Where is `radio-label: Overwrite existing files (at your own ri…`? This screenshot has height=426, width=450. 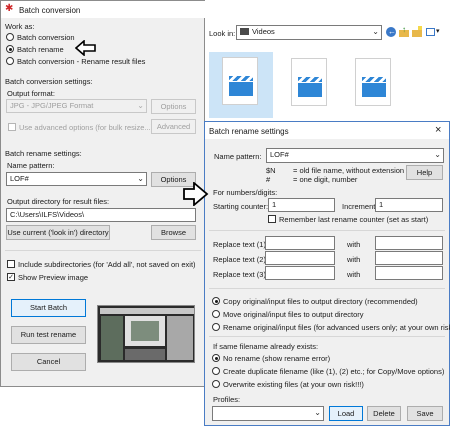
radio-label: Overwrite existing files (at your own ri… is located at coordinates (293, 384).